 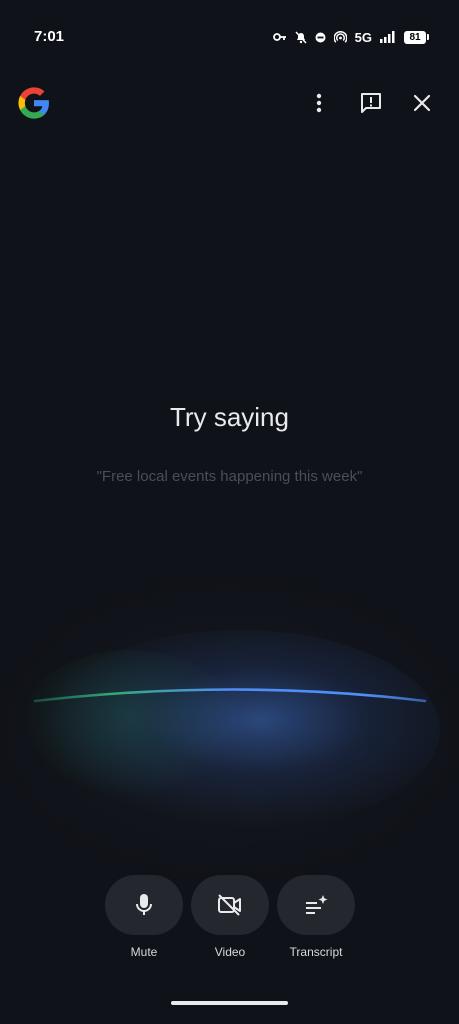 I want to click on status-time: 7:01, so click(x=49, y=36).